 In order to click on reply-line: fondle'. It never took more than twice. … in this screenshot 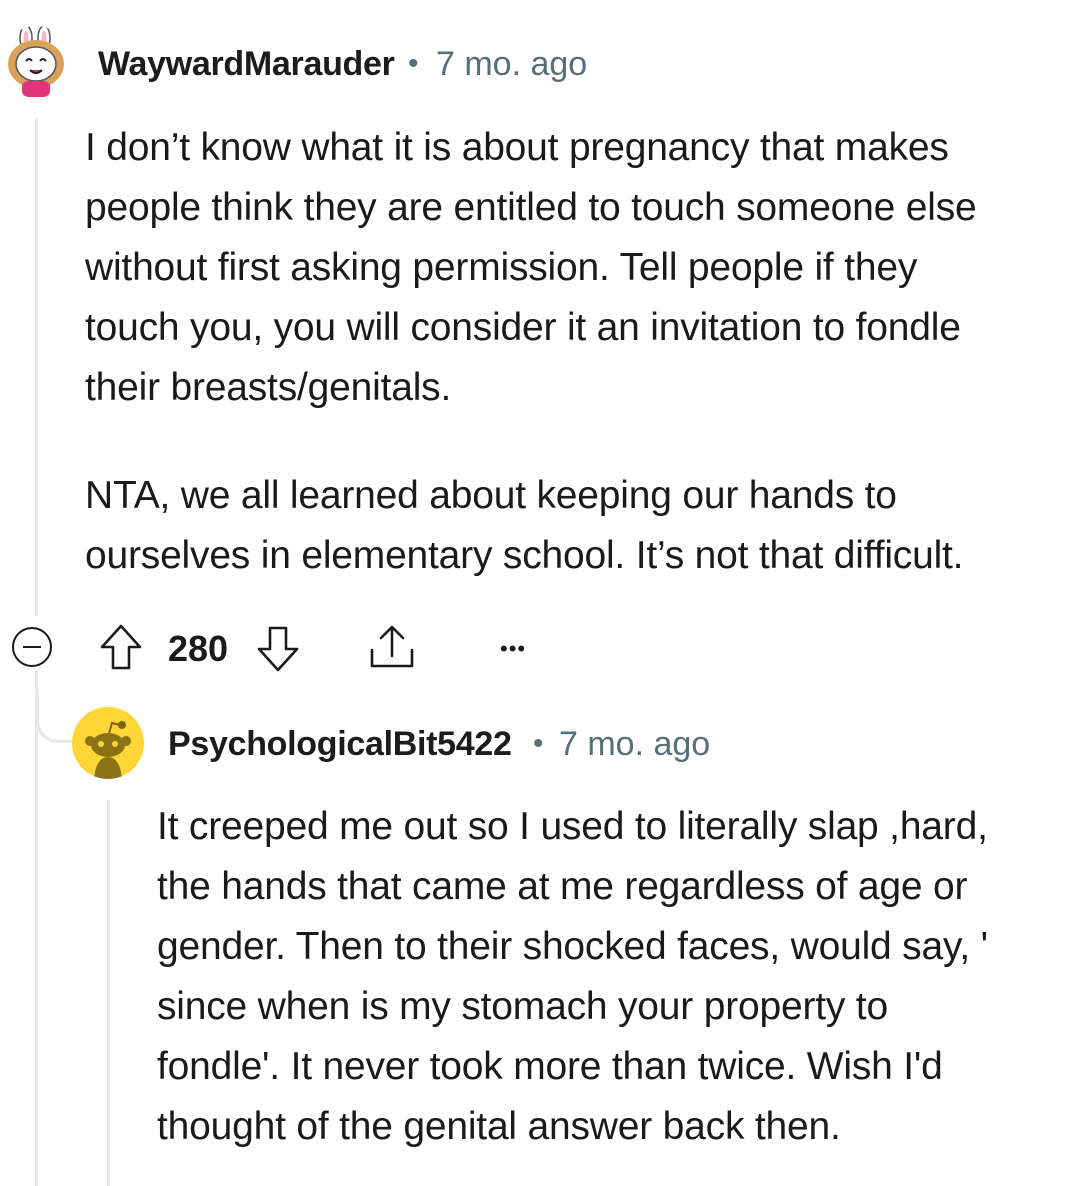, I will do `click(550, 1066)`.